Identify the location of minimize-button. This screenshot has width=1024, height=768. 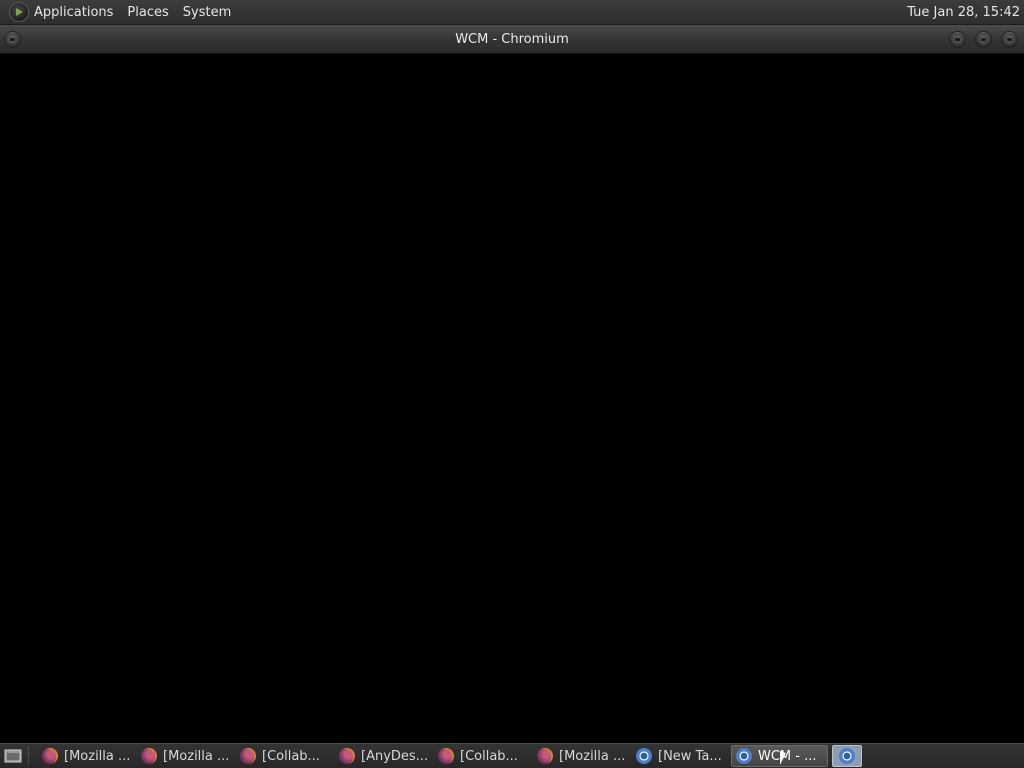
(957, 39).